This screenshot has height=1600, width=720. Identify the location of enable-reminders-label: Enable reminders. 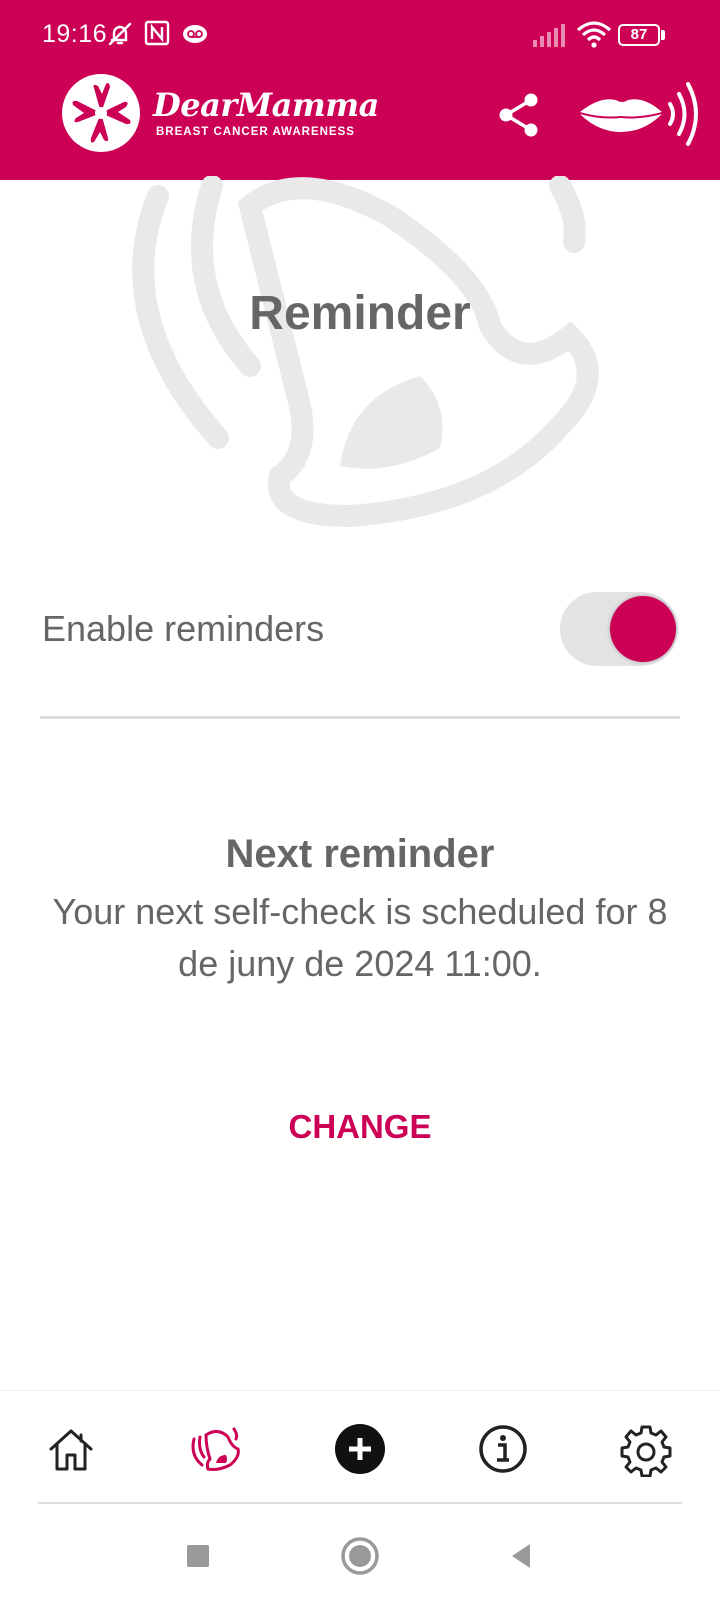
(183, 628).